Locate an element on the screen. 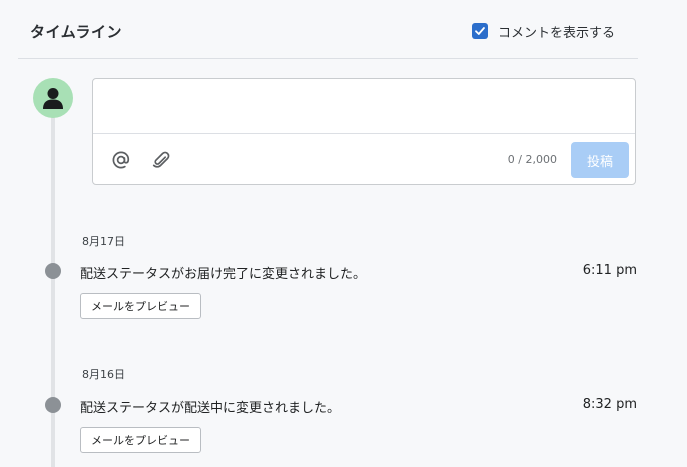  show-comments-toggle: コメントを表示する is located at coordinates (543, 31).